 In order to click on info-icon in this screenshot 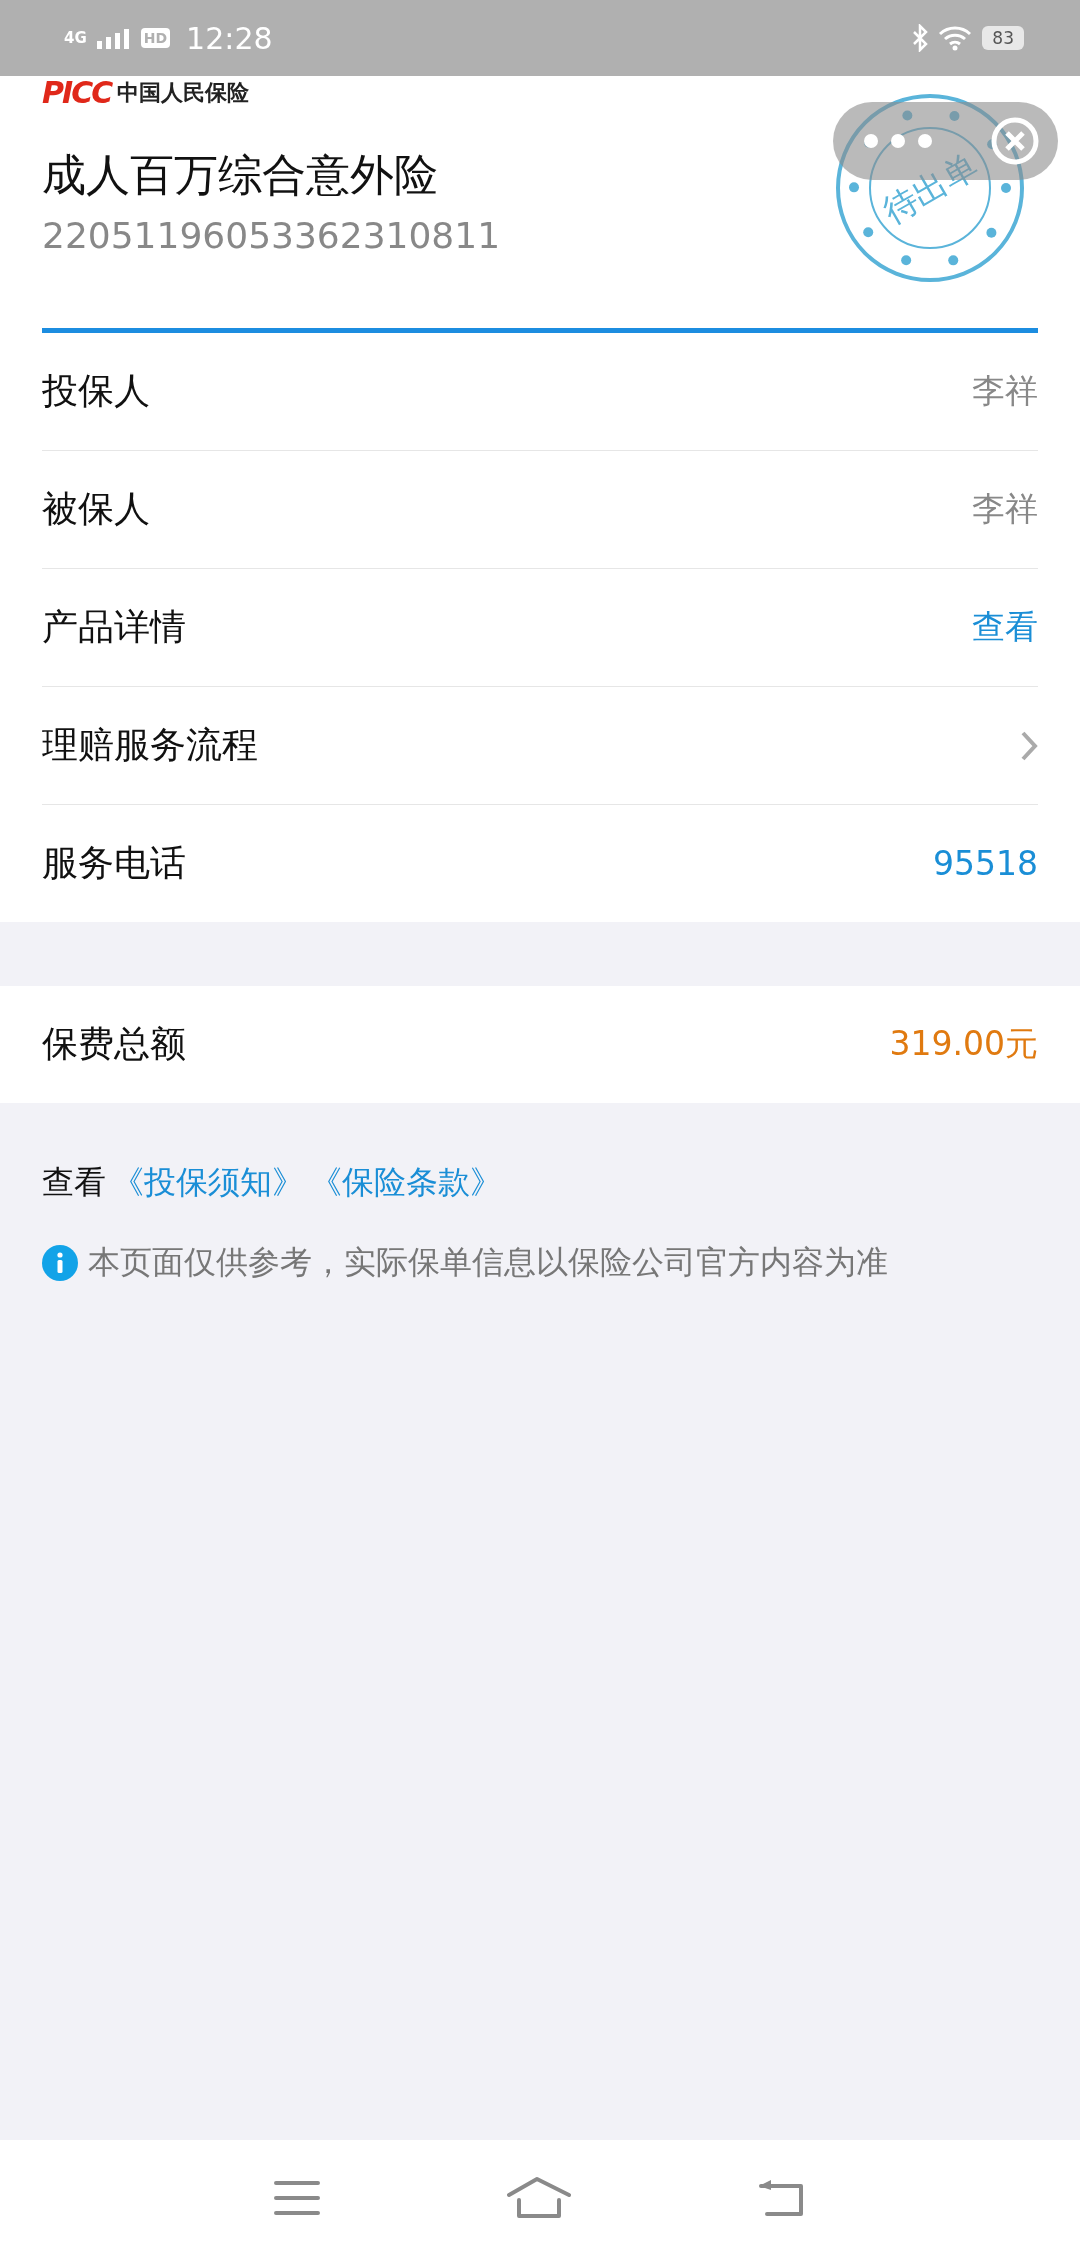, I will do `click(60, 1263)`.